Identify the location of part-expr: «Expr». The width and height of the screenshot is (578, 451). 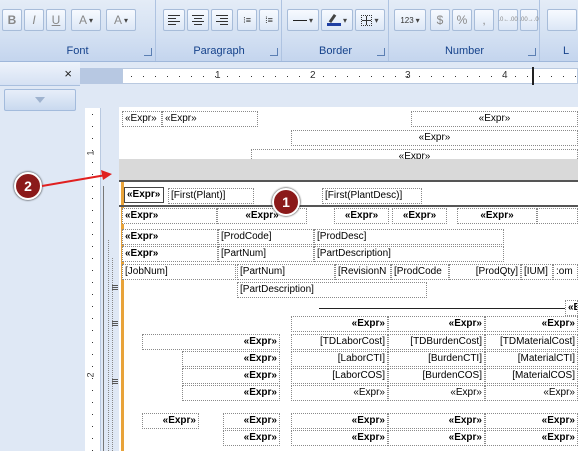
(170, 254).